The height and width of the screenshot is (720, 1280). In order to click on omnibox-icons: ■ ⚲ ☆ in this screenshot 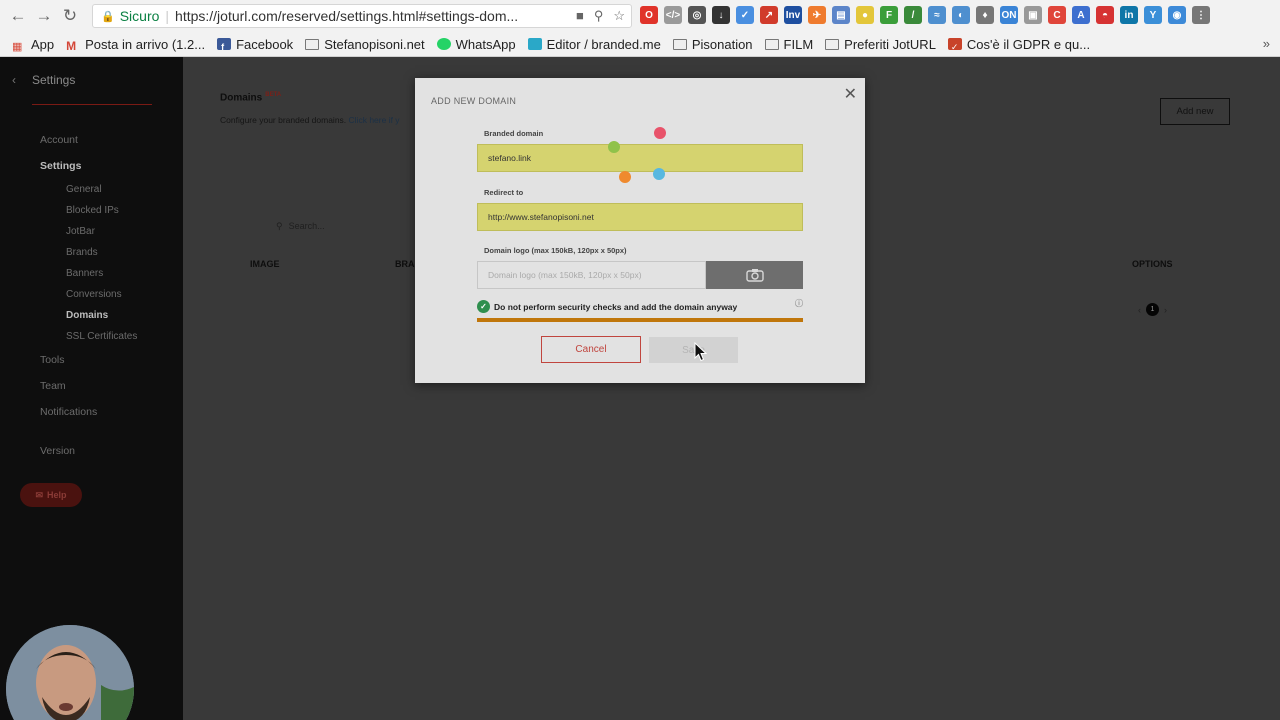, I will do `click(600, 16)`.